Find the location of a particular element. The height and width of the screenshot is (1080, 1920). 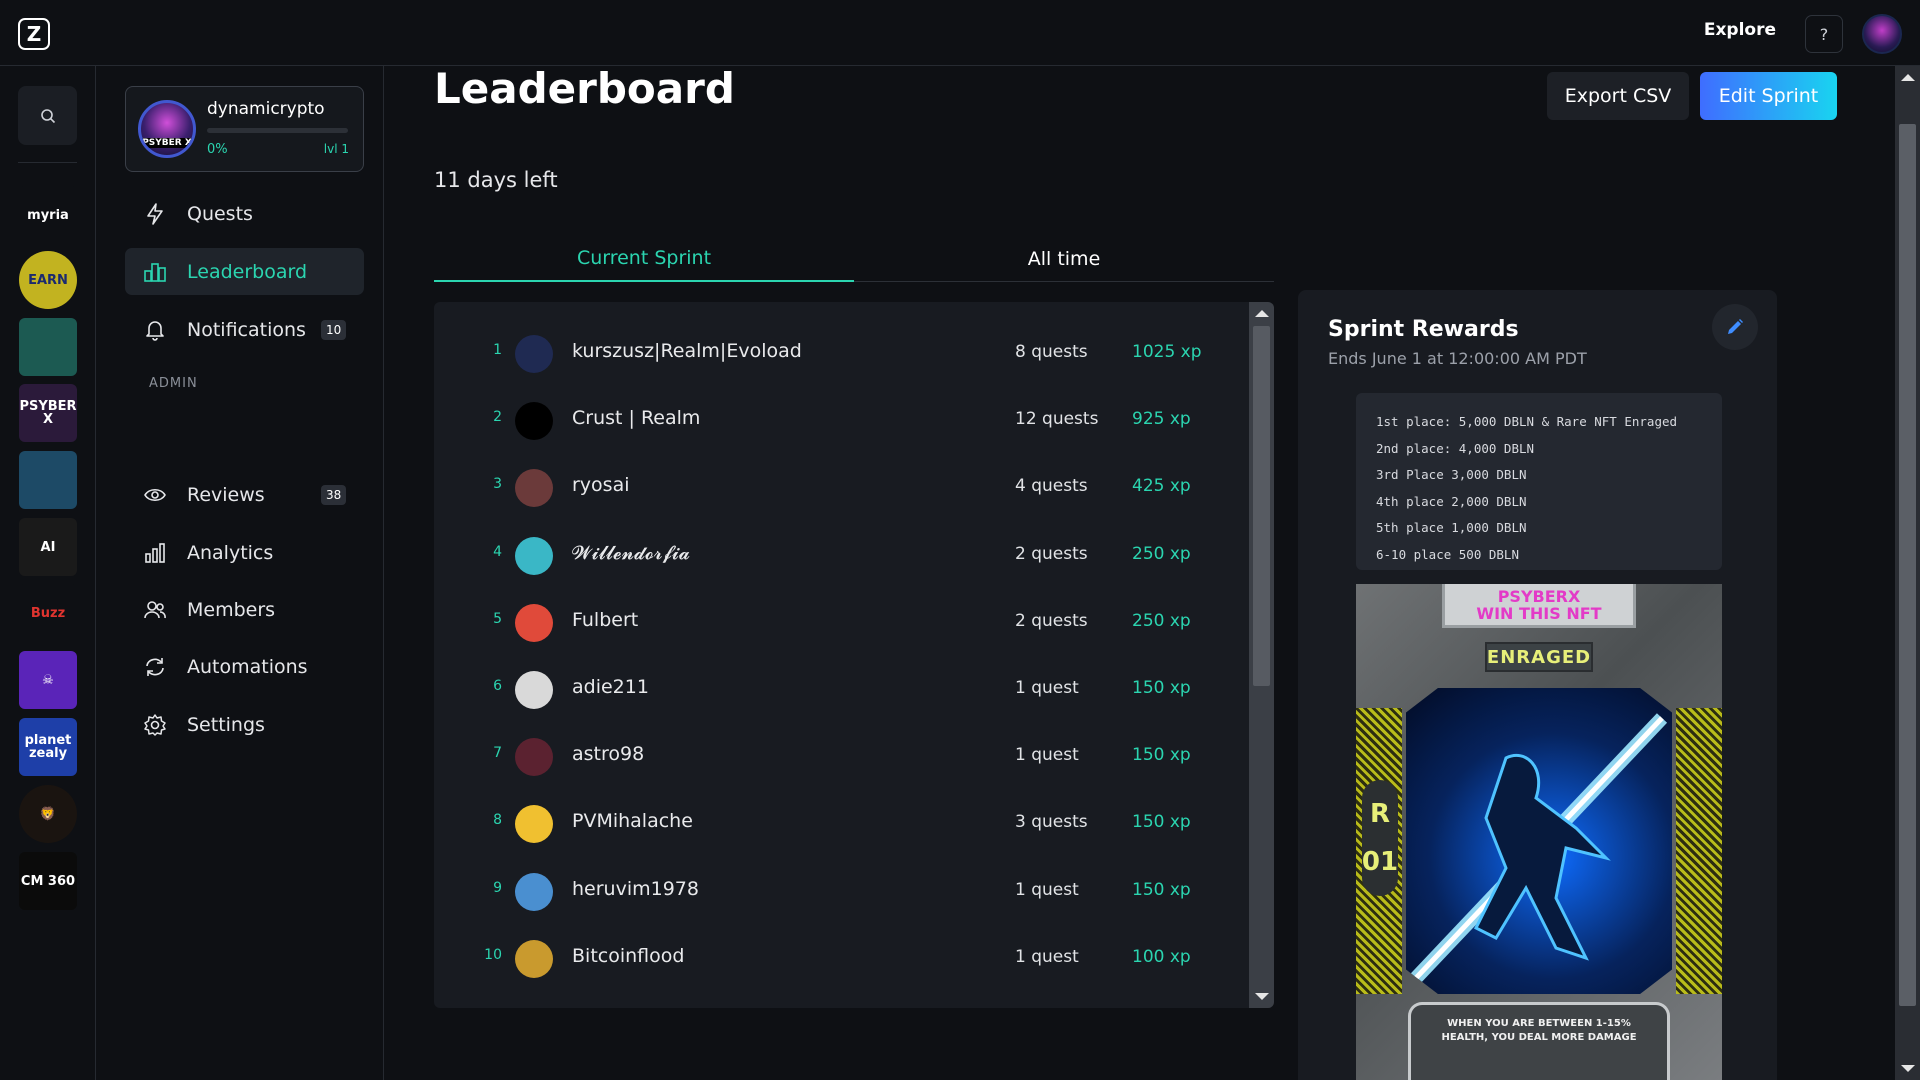

xp-value: 150 xp is located at coordinates (1161, 755).